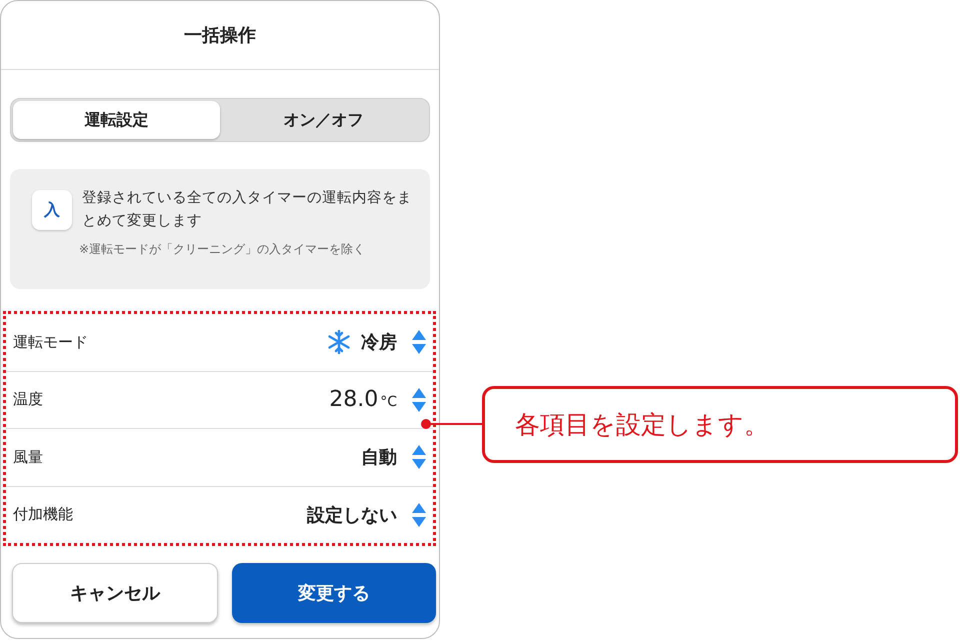  What do you see at coordinates (339, 342) in the screenshot?
I see `snowflake-icon` at bounding box center [339, 342].